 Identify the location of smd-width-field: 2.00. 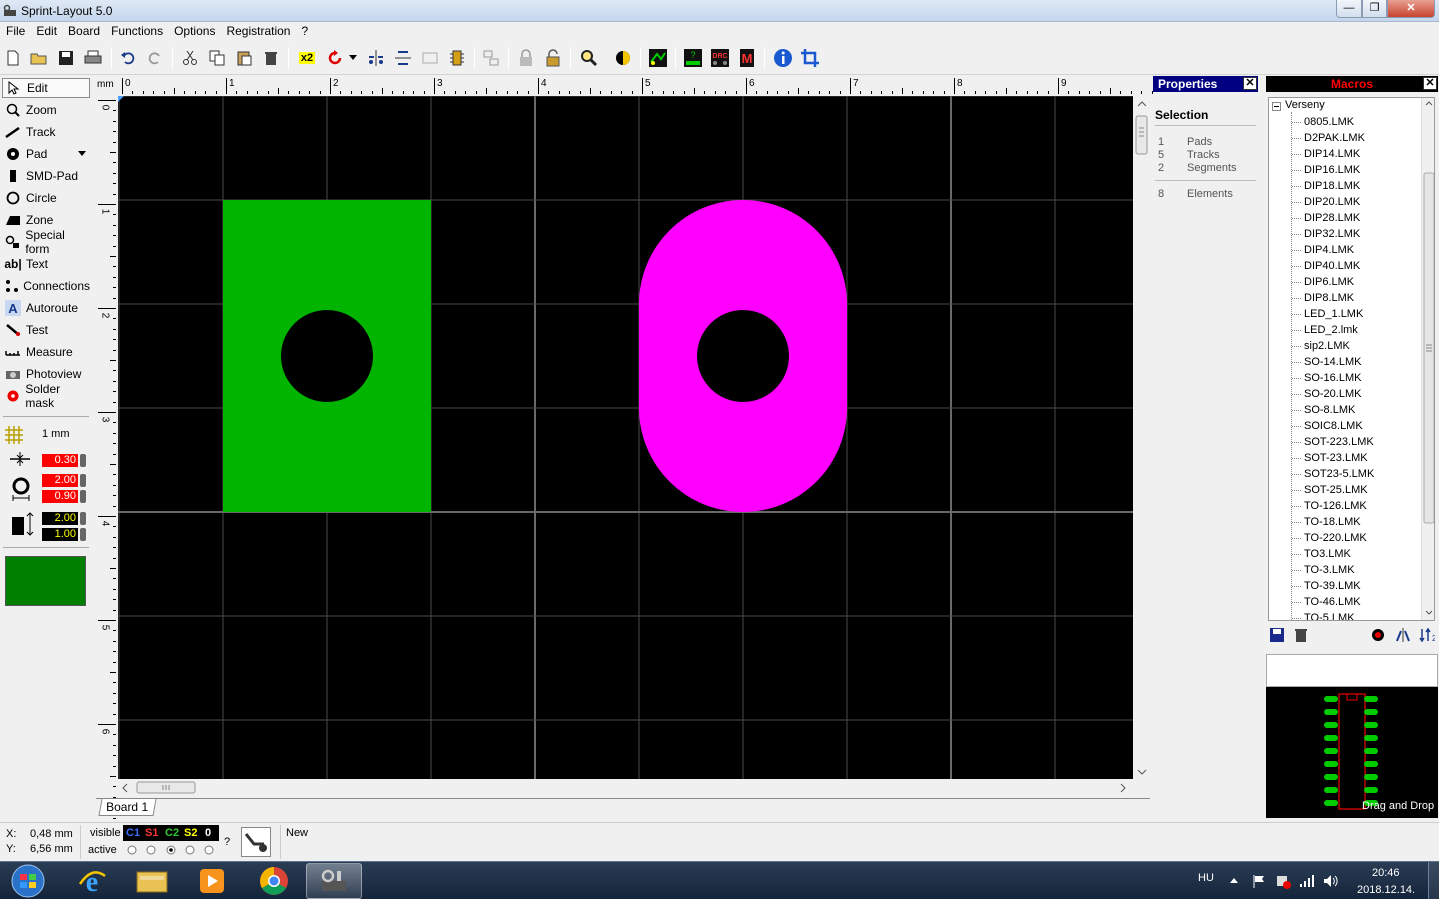
(60, 518).